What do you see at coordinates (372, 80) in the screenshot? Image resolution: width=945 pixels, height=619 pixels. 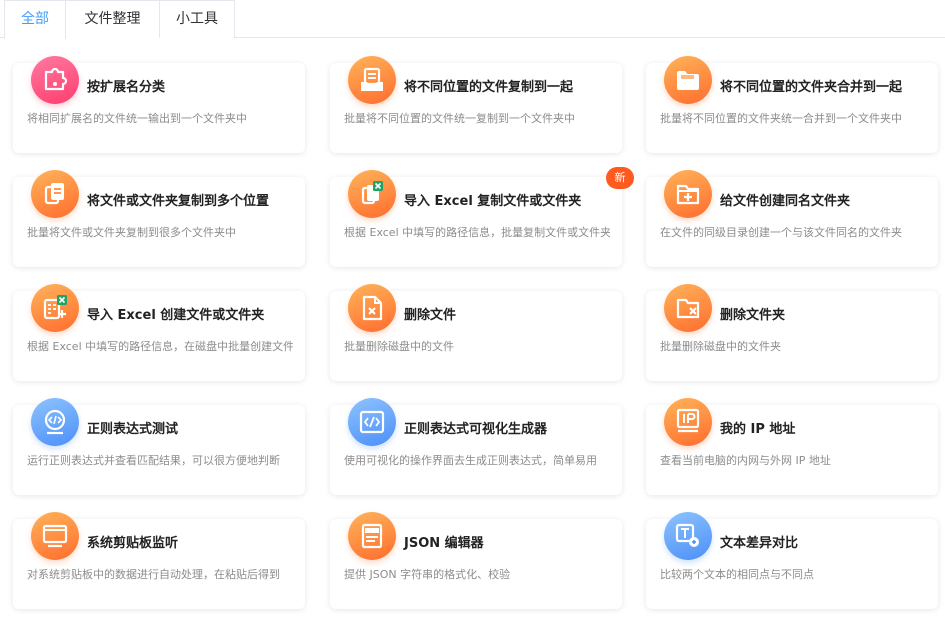 I see `inbox-document-icon` at bounding box center [372, 80].